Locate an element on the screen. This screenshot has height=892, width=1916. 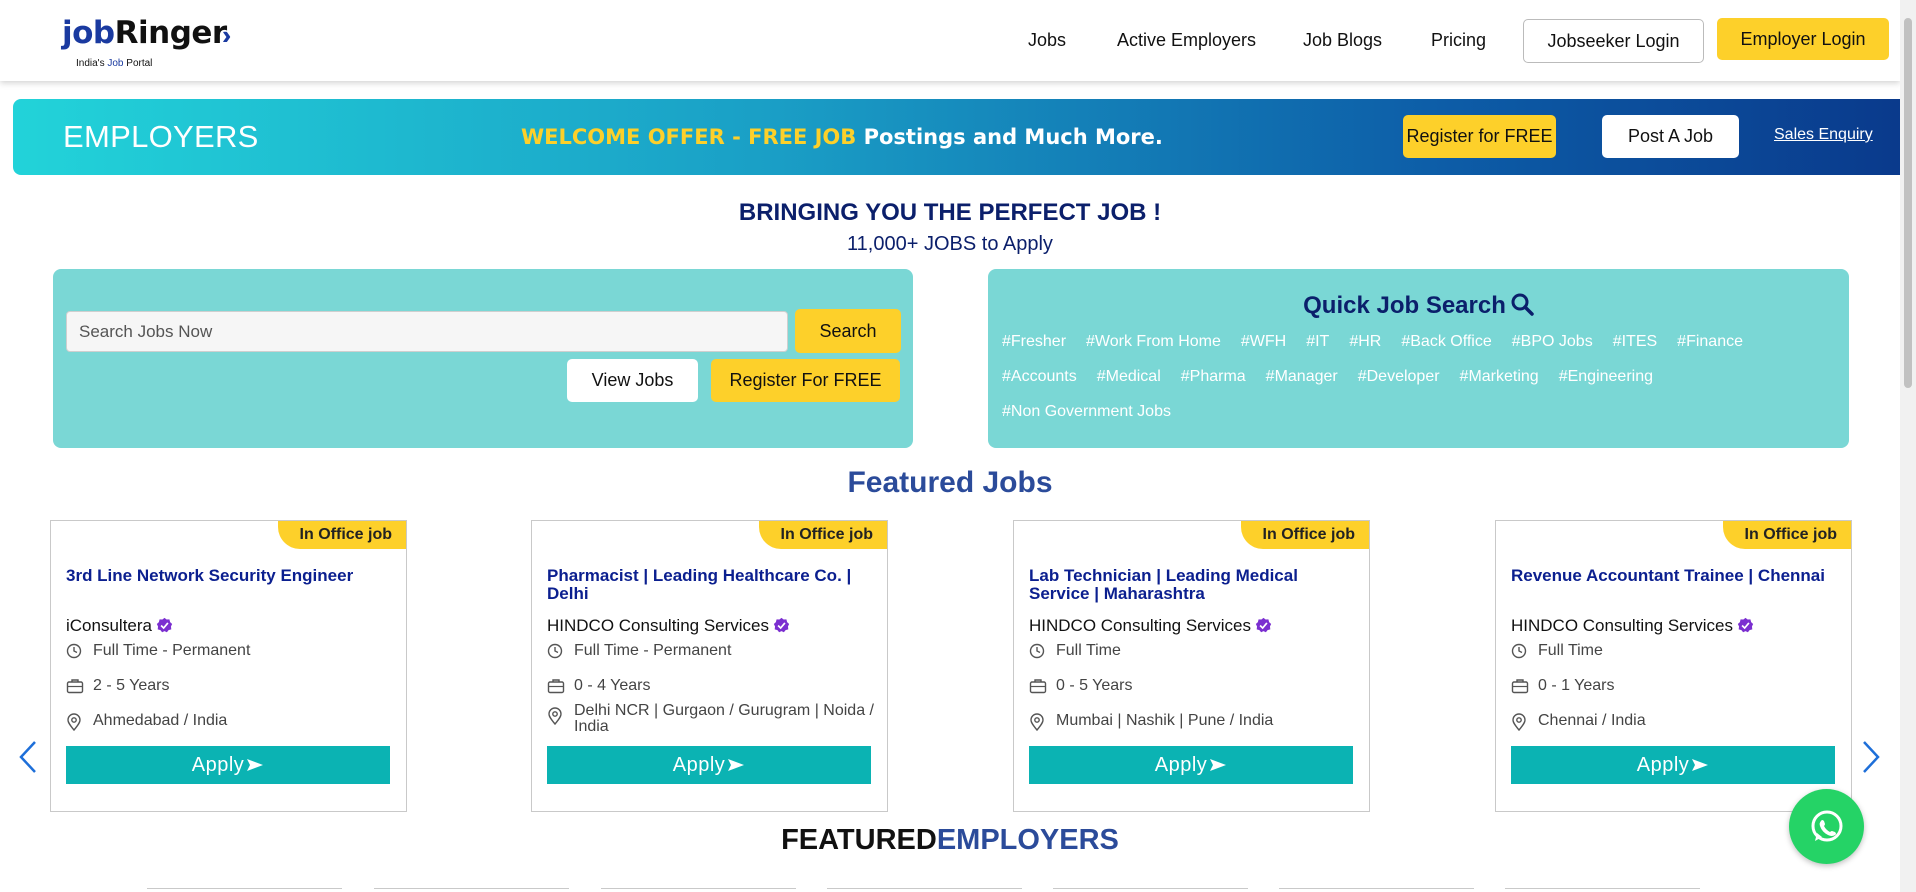
page-scrollbar is located at coordinates (1908, 446).